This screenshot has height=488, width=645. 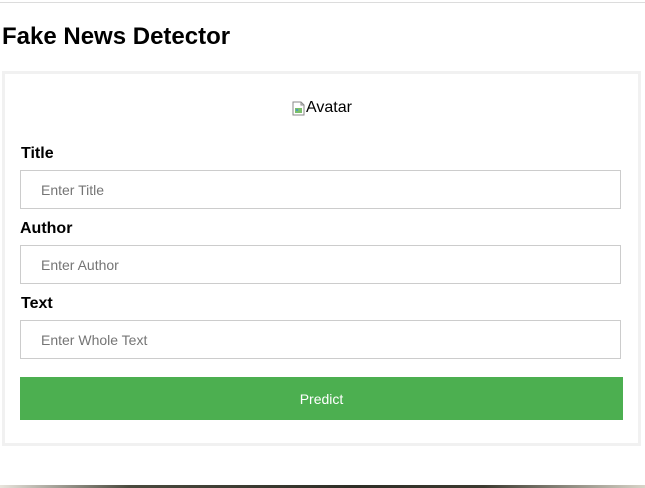 What do you see at coordinates (298, 108) in the screenshot?
I see `broken-image-icon` at bounding box center [298, 108].